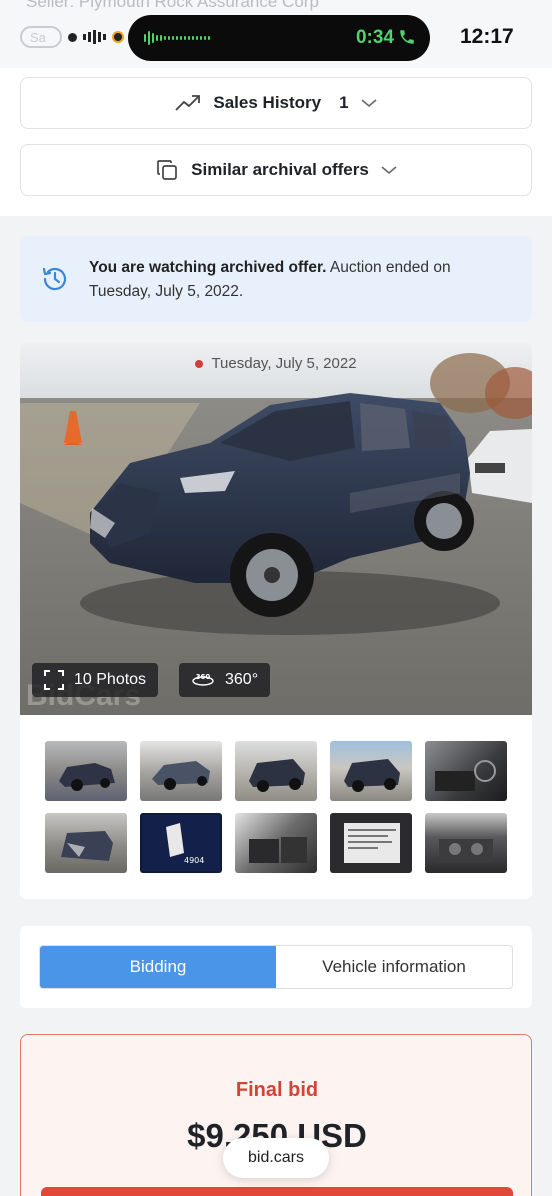  Describe the element at coordinates (54, 680) in the screenshot. I see `fullscreen-icon` at that location.